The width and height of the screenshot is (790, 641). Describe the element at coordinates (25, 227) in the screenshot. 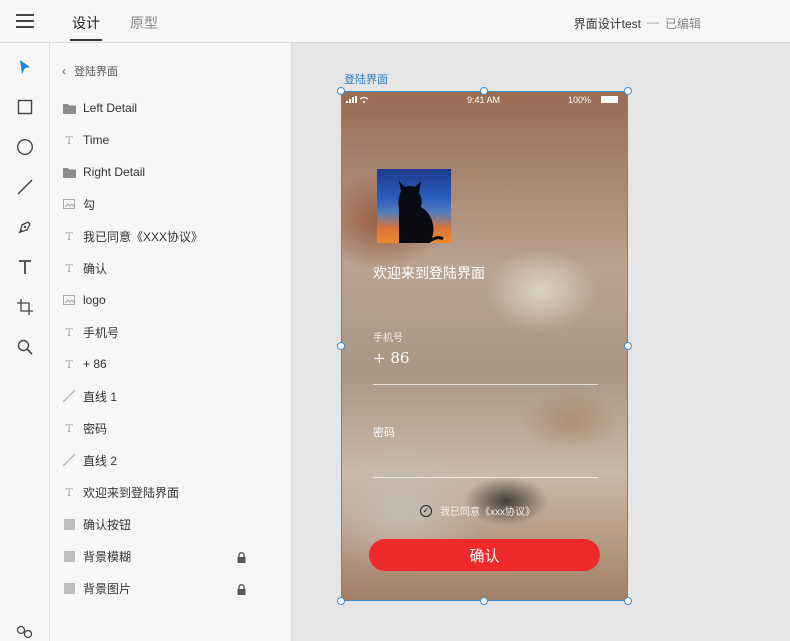

I see `pen-icon` at that location.